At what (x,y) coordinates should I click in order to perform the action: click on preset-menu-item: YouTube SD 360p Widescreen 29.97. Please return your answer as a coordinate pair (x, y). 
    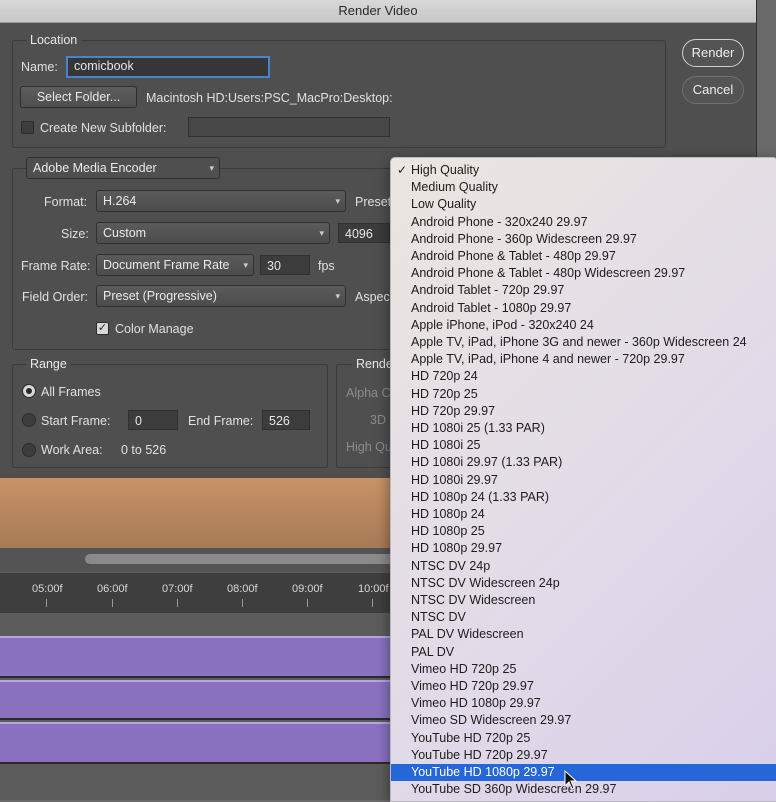
    Looking at the image, I should click on (583, 789).